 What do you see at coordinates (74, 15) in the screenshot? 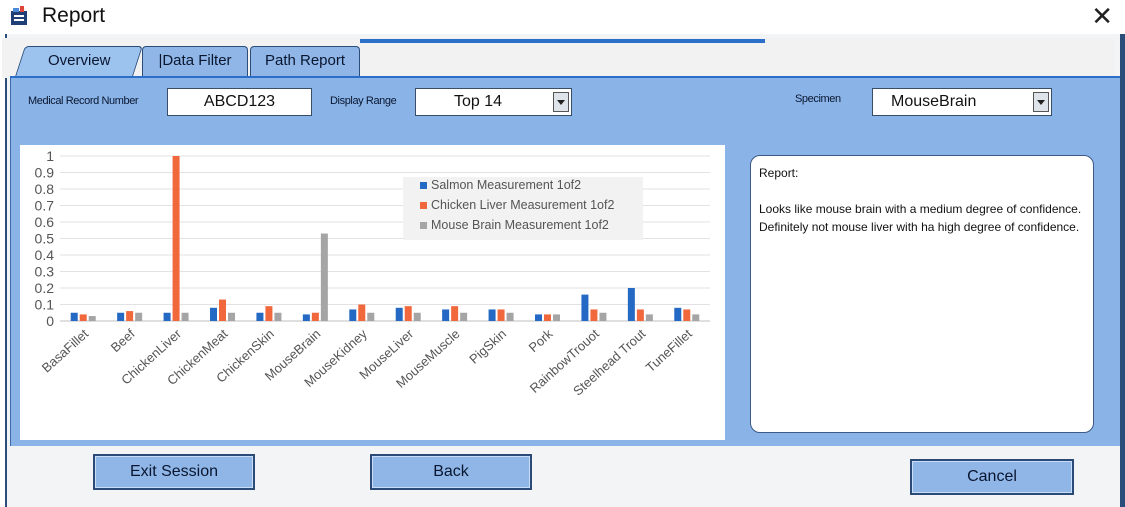
I see `window-title: Report` at bounding box center [74, 15].